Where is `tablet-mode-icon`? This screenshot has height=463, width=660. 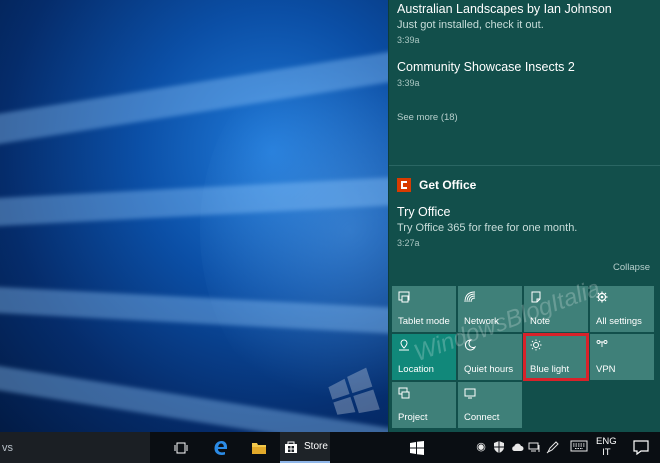
tablet-mode-icon is located at coordinates (404, 297).